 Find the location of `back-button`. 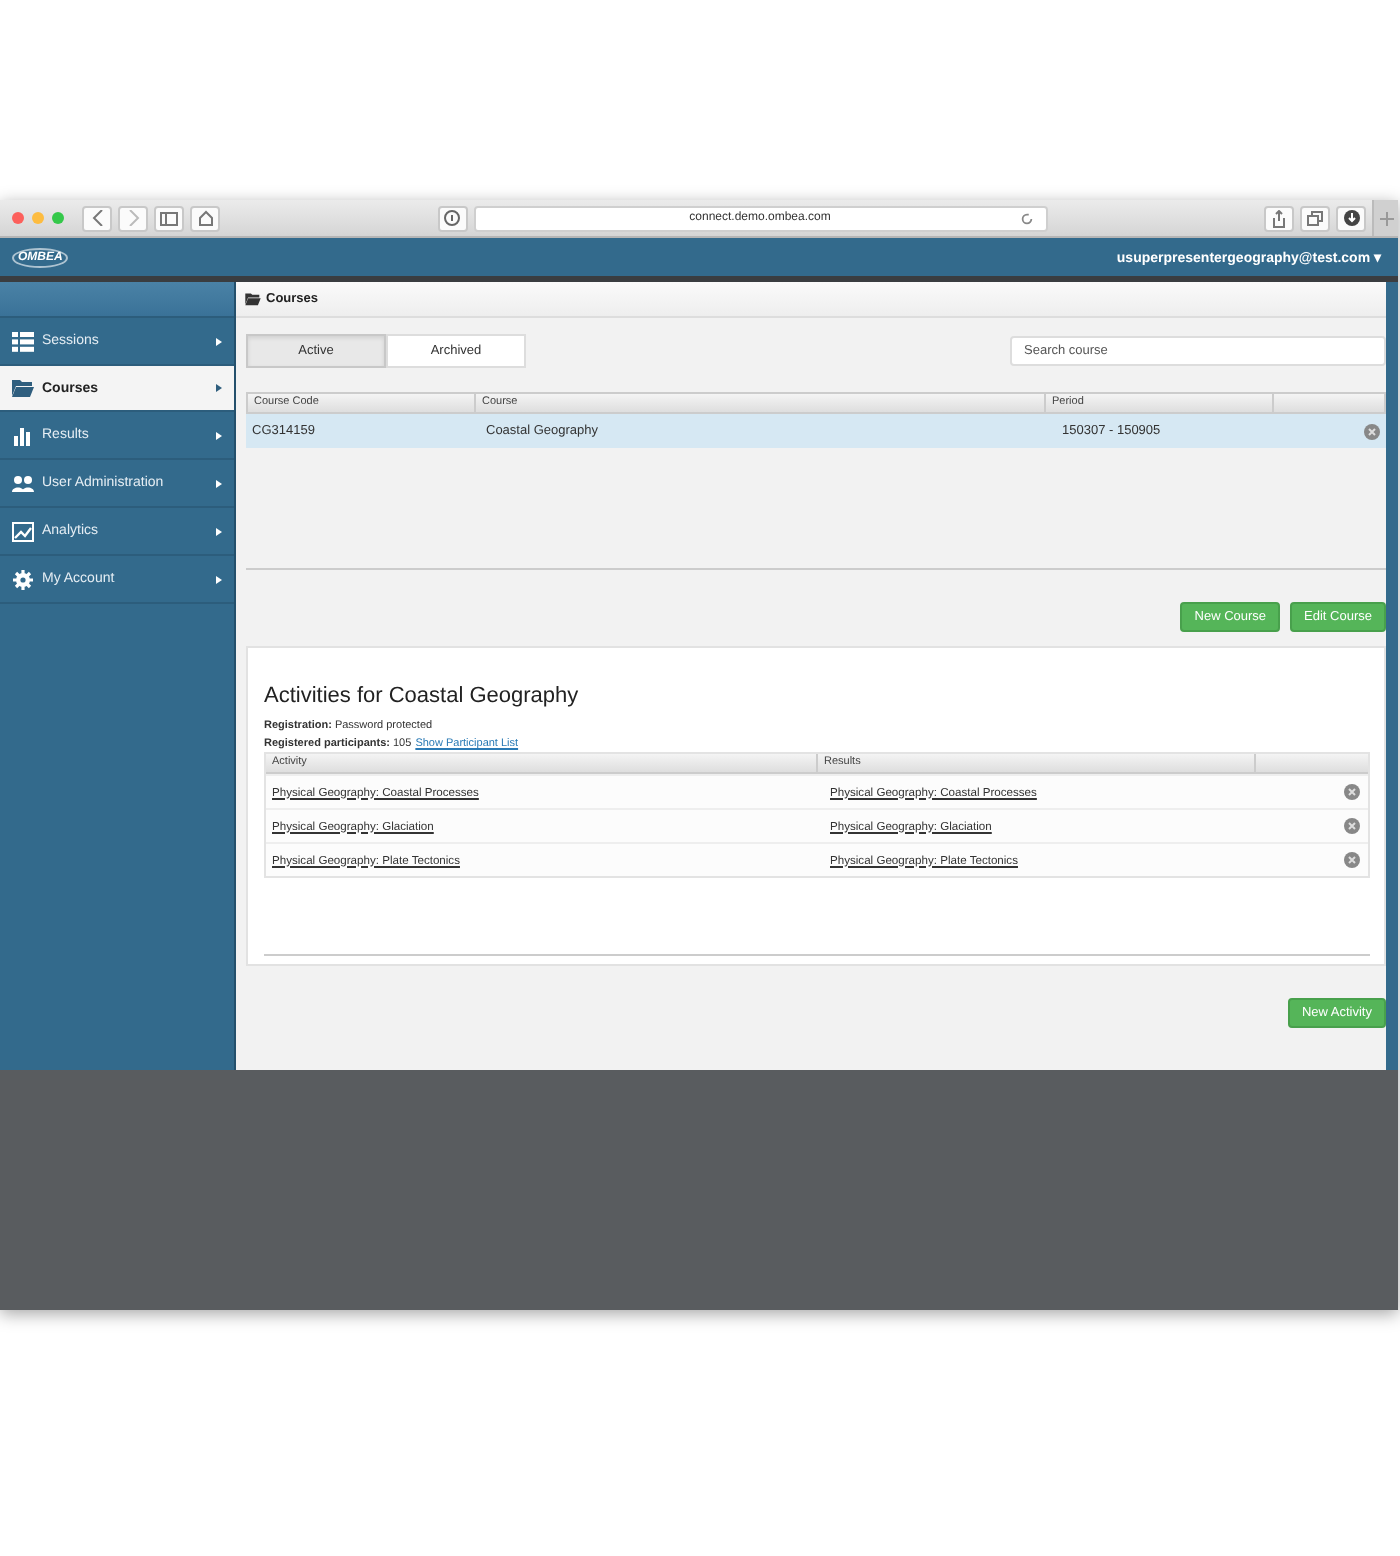

back-button is located at coordinates (97, 218).